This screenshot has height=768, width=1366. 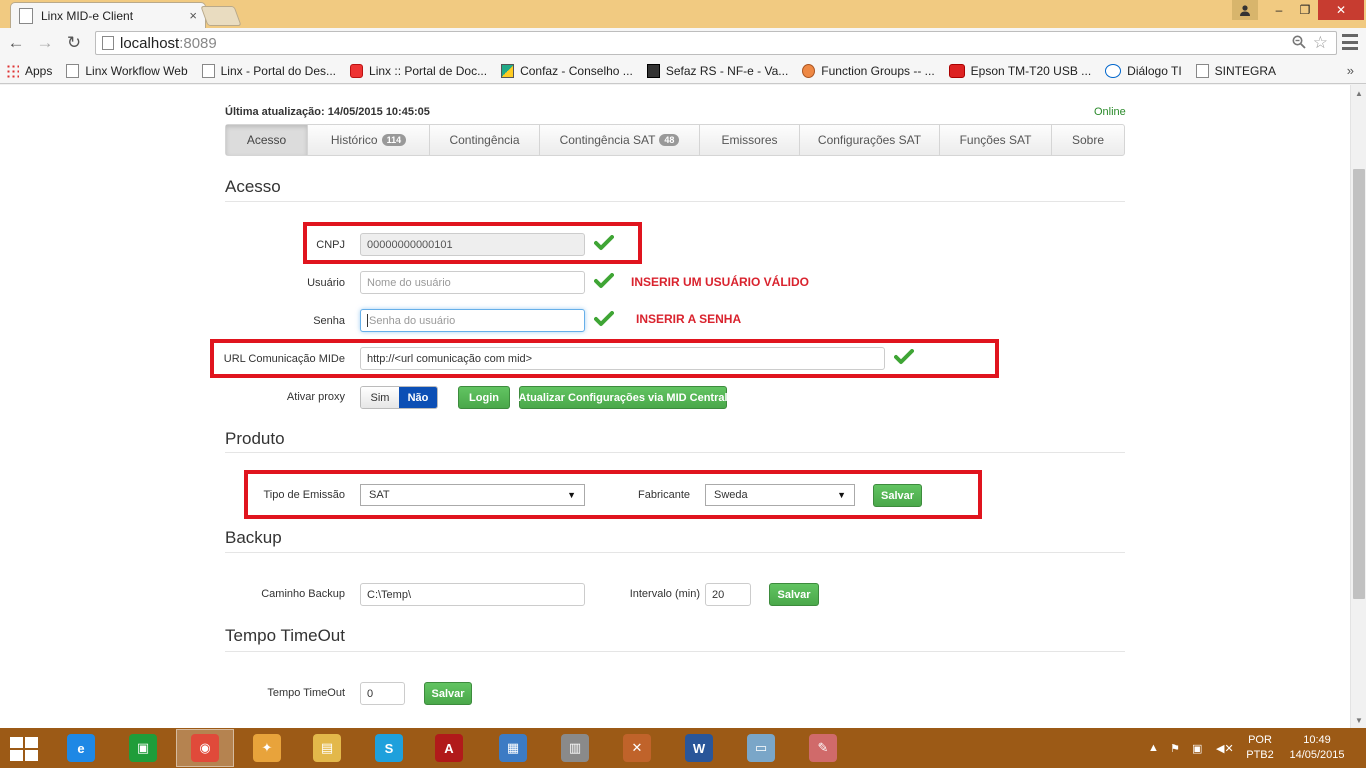 I want to click on tab-fun-es-sat: Funções SAT, so click(x=996, y=140).